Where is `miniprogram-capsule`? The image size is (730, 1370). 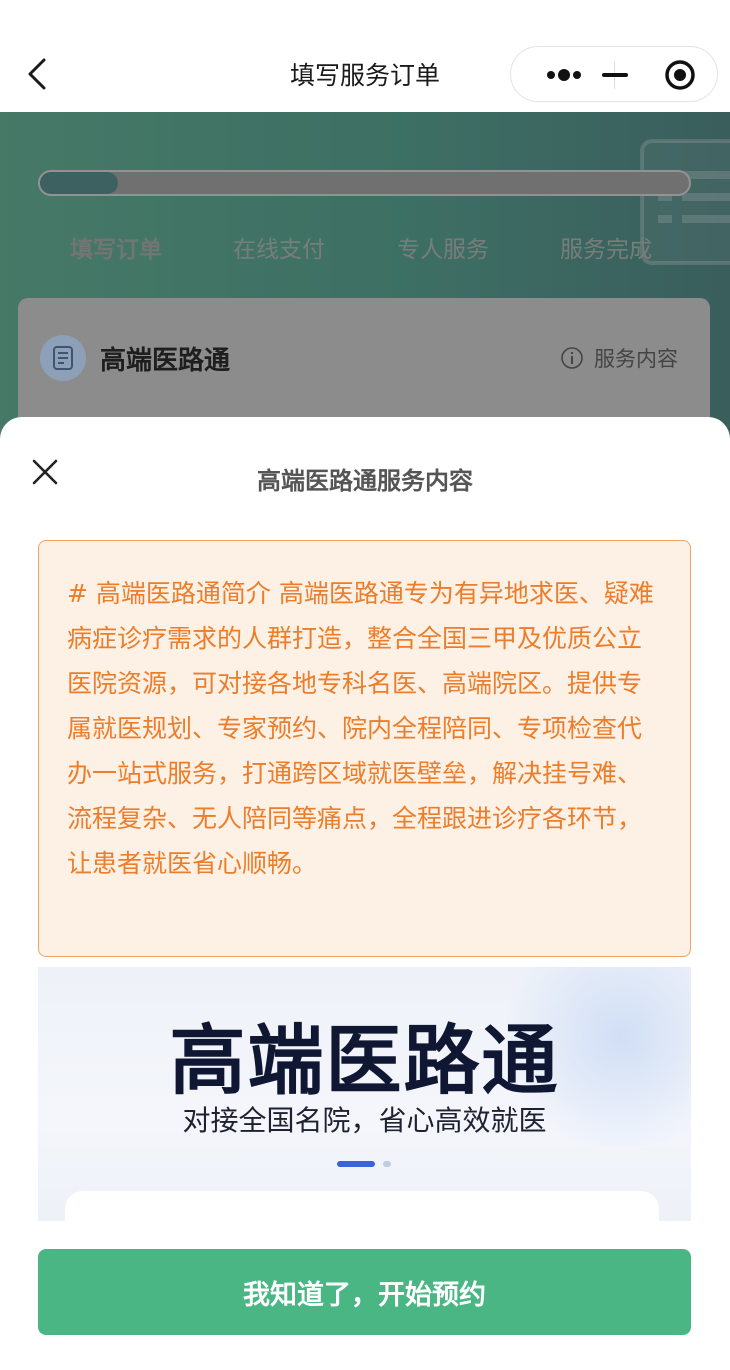
miniprogram-capsule is located at coordinates (614, 74).